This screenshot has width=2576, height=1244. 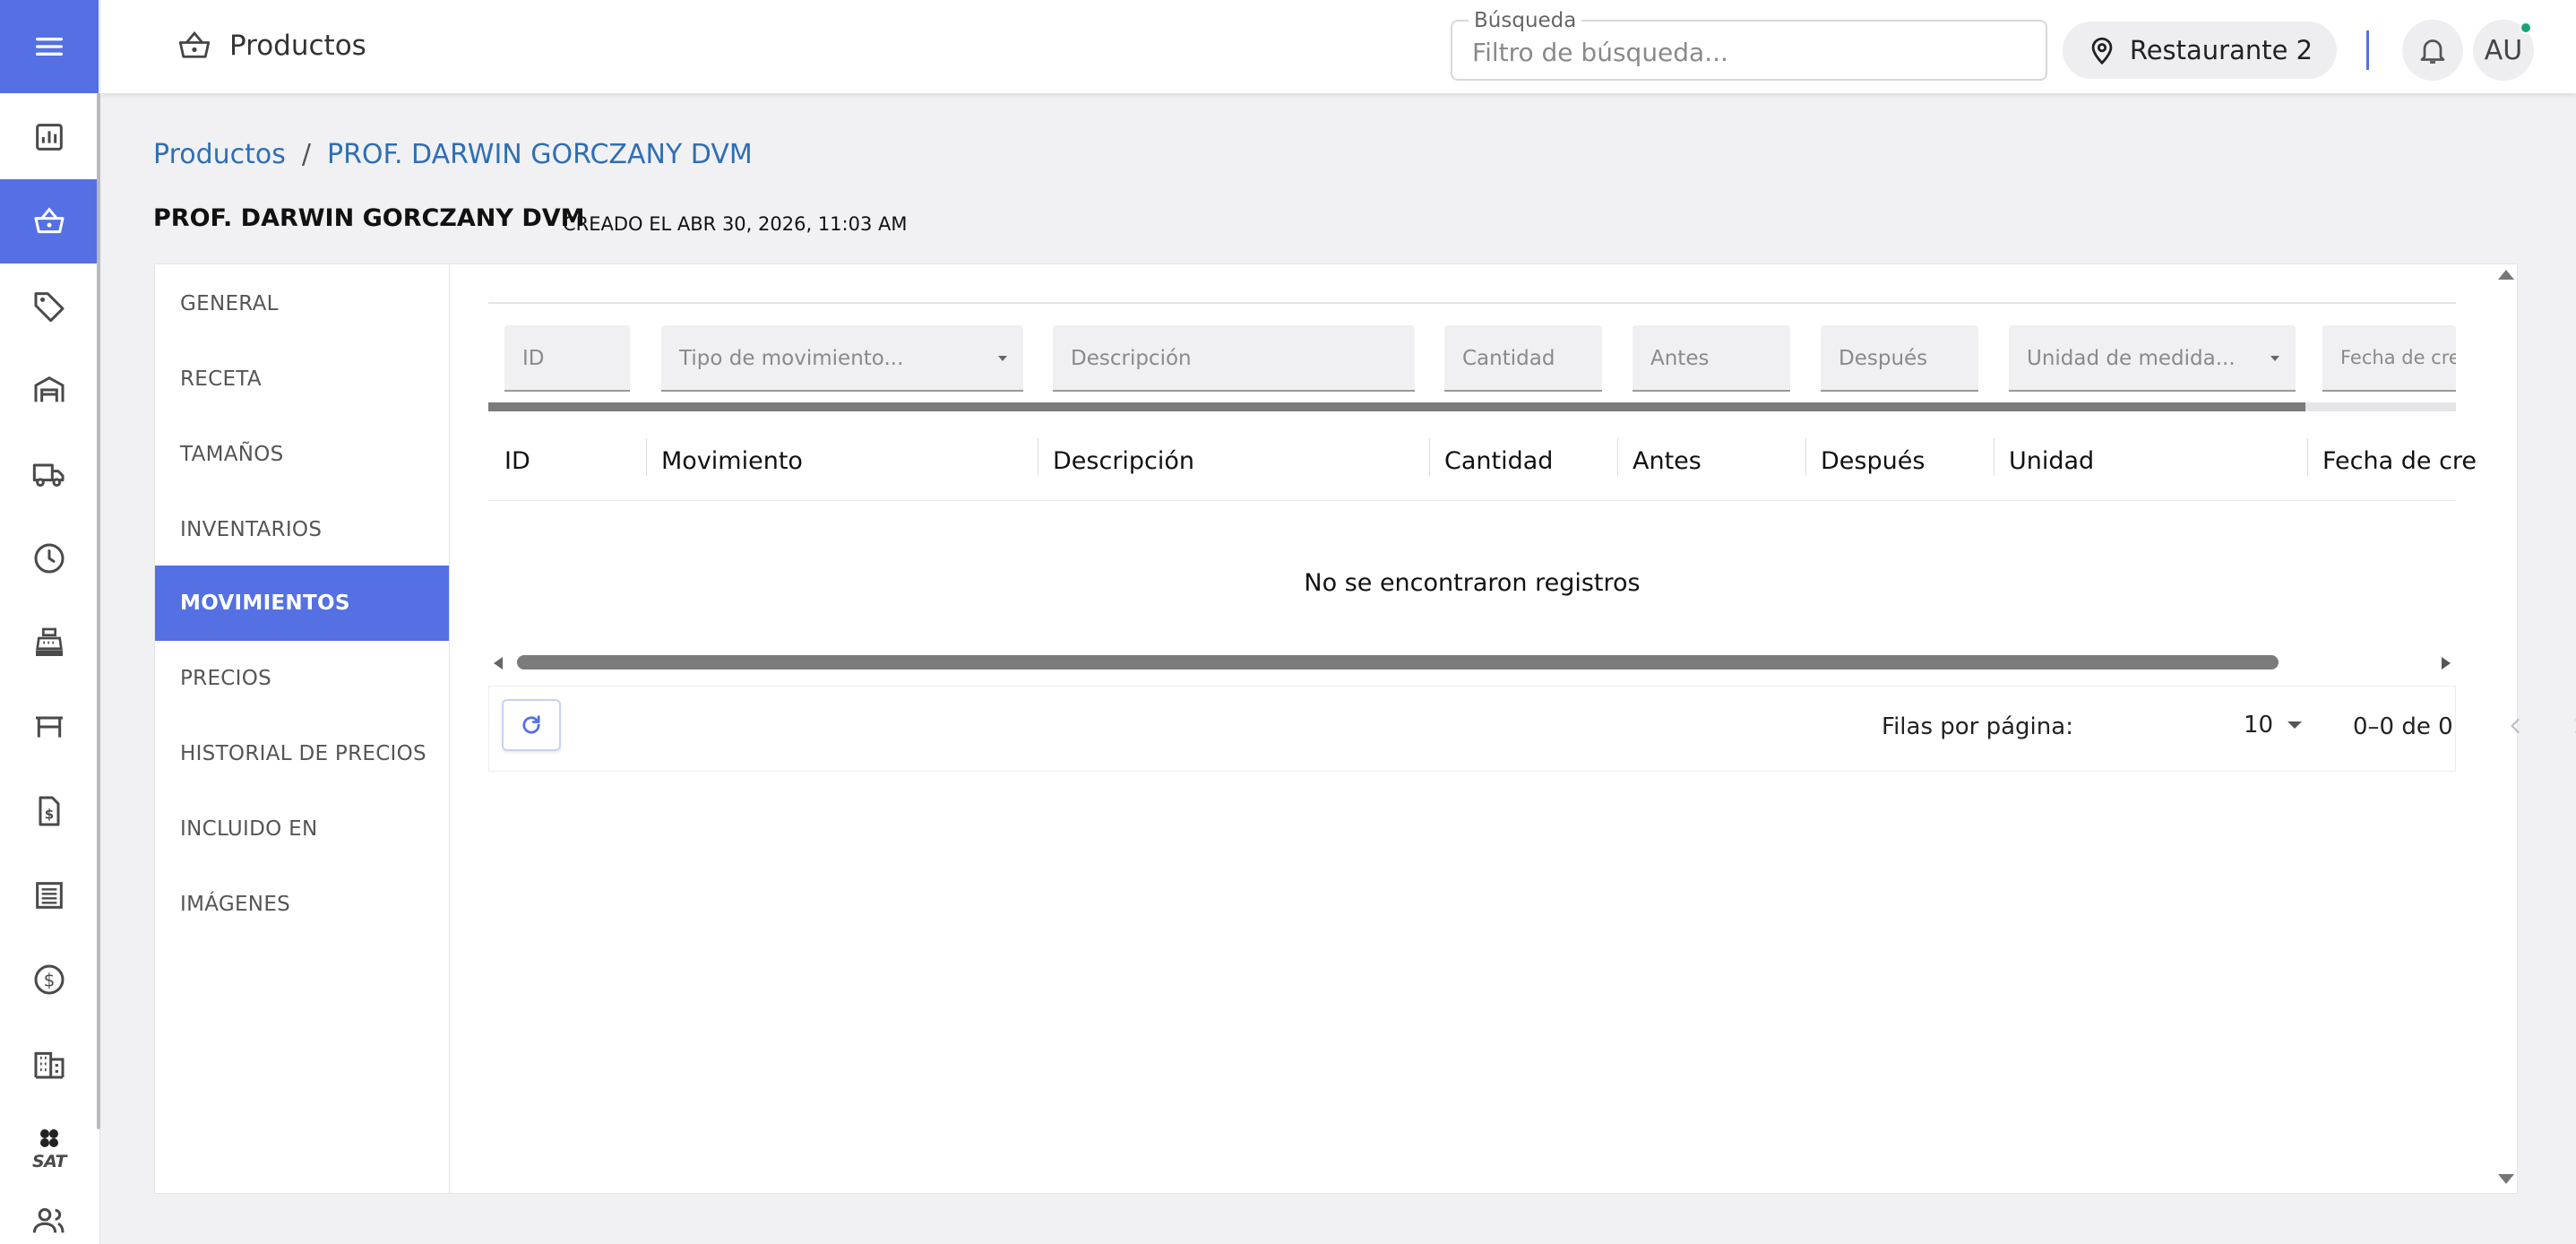 I want to click on sat-label: SAT, so click(x=49, y=1161).